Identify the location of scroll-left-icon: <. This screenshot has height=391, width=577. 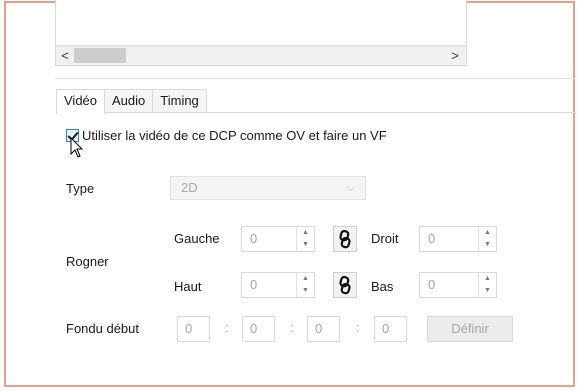
(65, 55).